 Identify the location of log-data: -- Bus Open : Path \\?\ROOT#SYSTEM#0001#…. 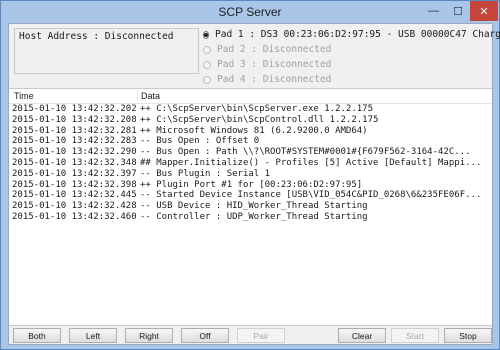
(305, 152).